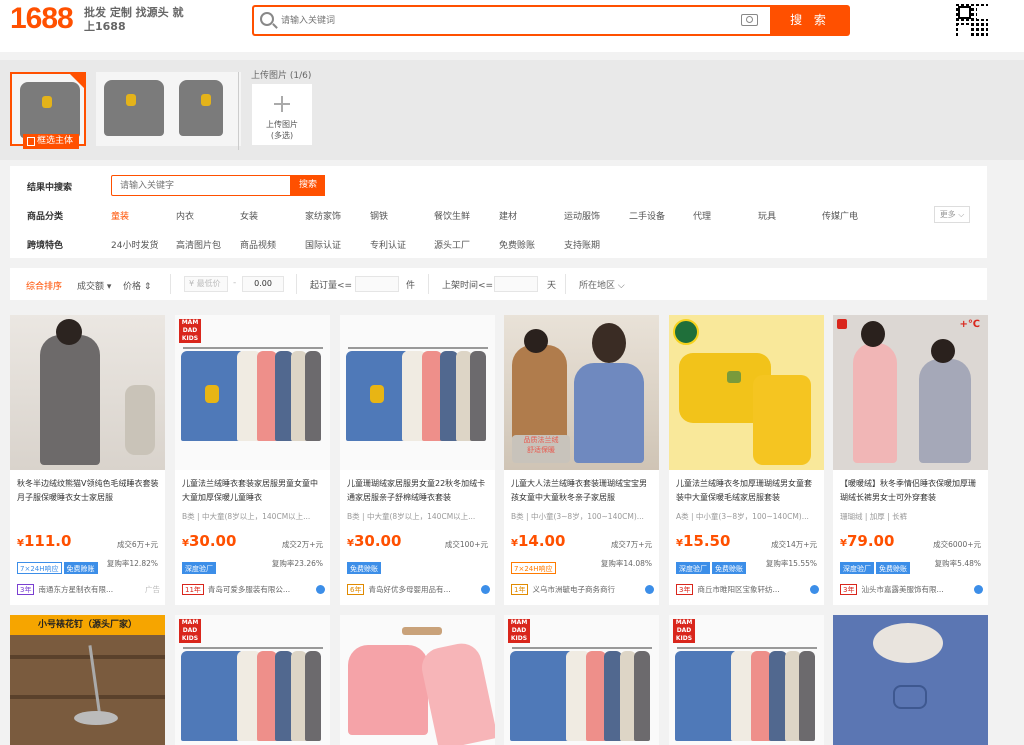 The width and height of the screenshot is (1024, 745). What do you see at coordinates (452, 244) in the screenshot?
I see `feature-item: 源头工厂` at bounding box center [452, 244].